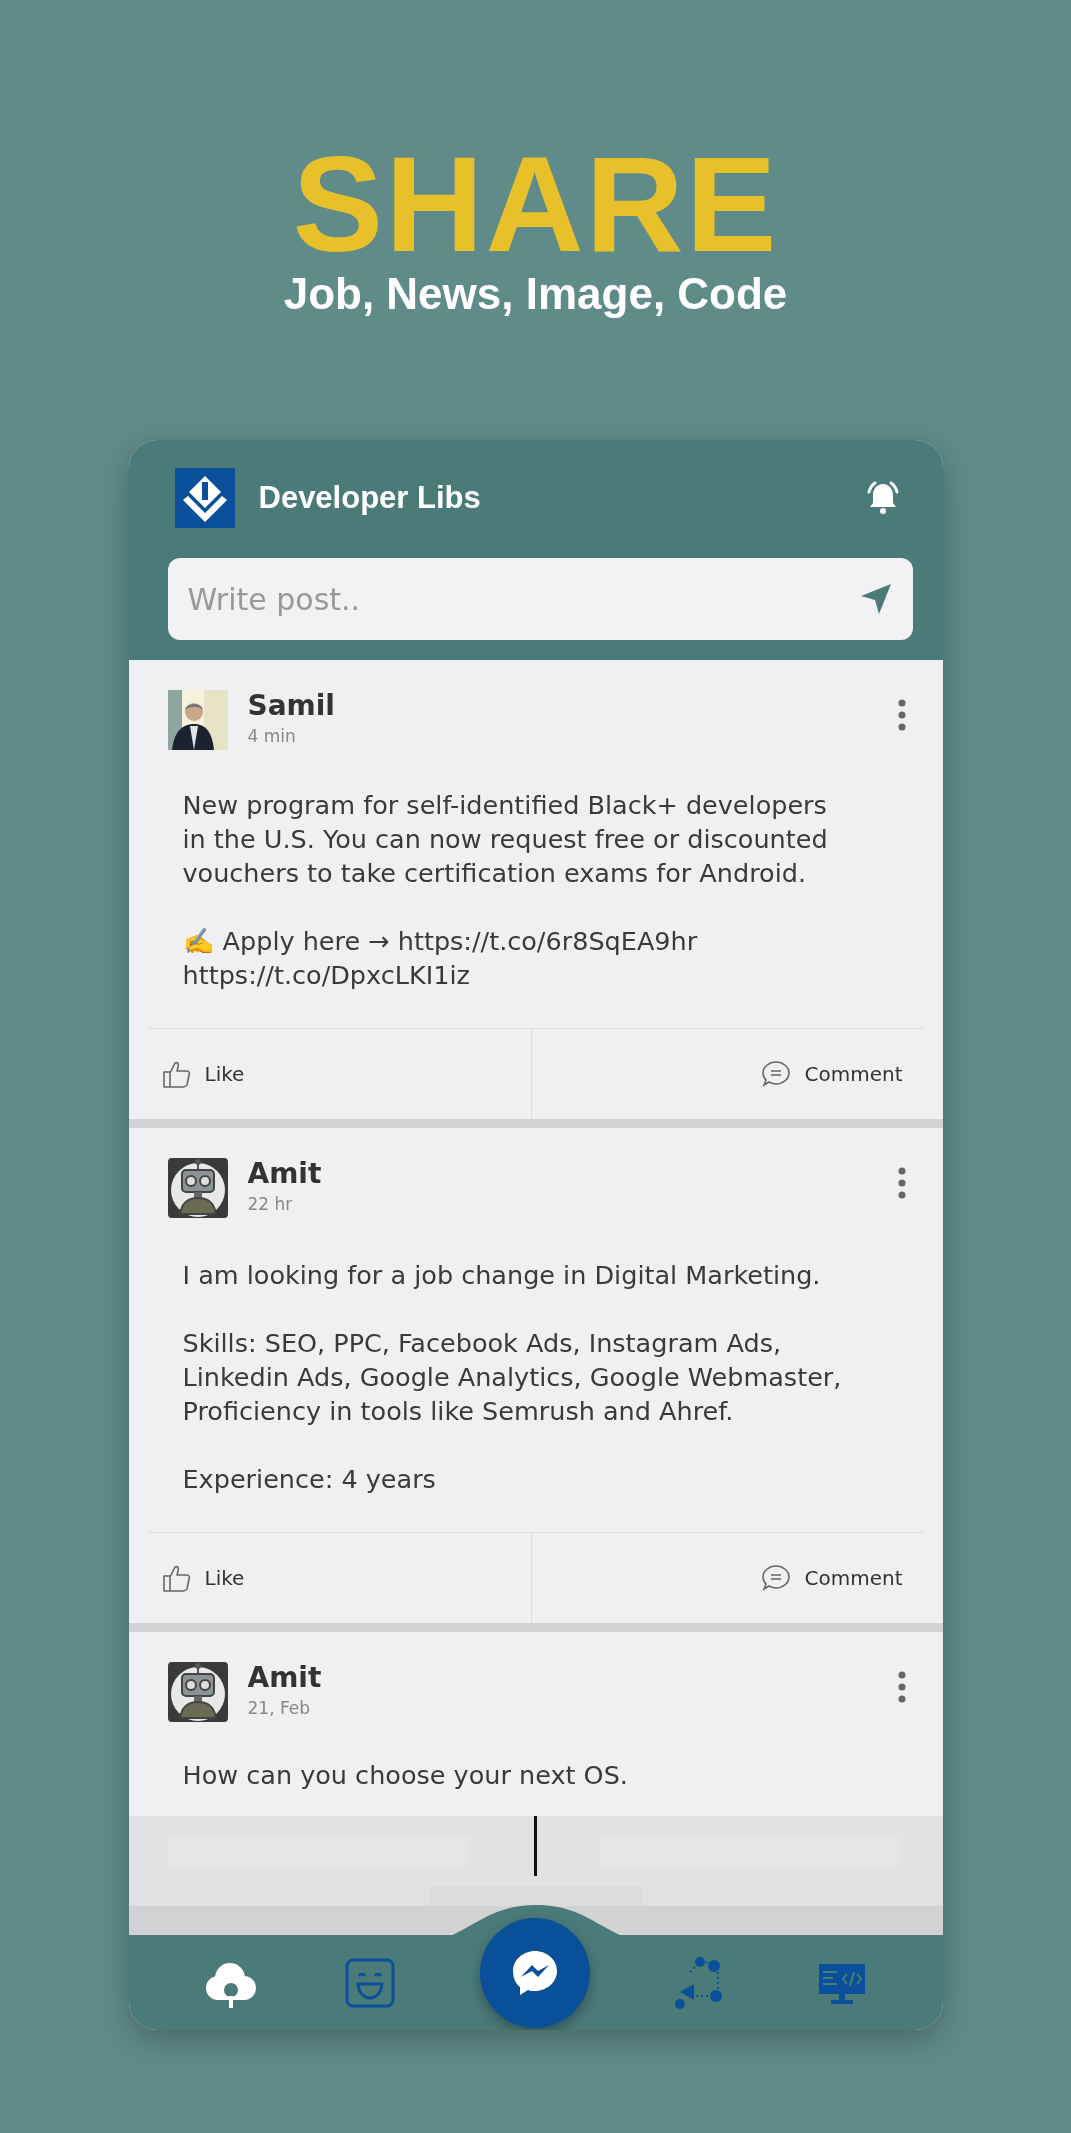  I want to click on app-title: Developer Libs, so click(370, 498).